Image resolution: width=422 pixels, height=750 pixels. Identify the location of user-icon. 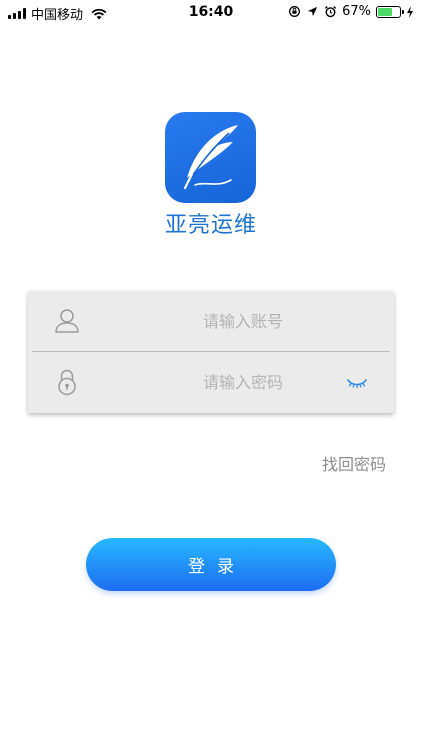
(67, 321).